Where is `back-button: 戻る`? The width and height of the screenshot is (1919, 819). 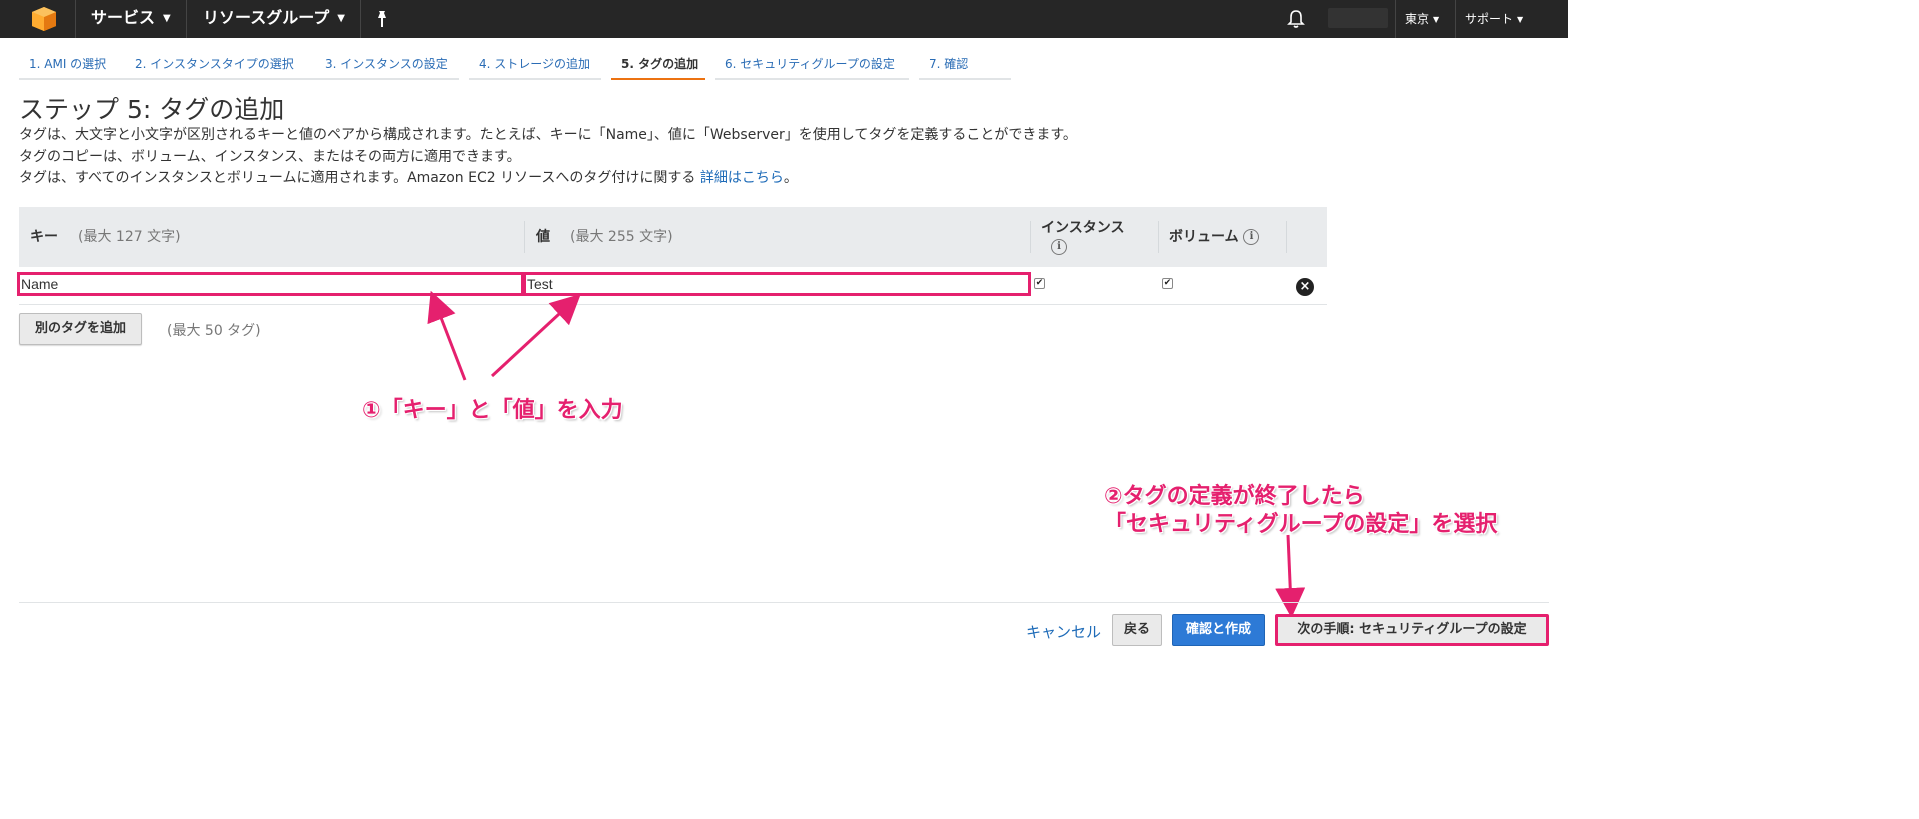 back-button: 戻る is located at coordinates (1137, 630).